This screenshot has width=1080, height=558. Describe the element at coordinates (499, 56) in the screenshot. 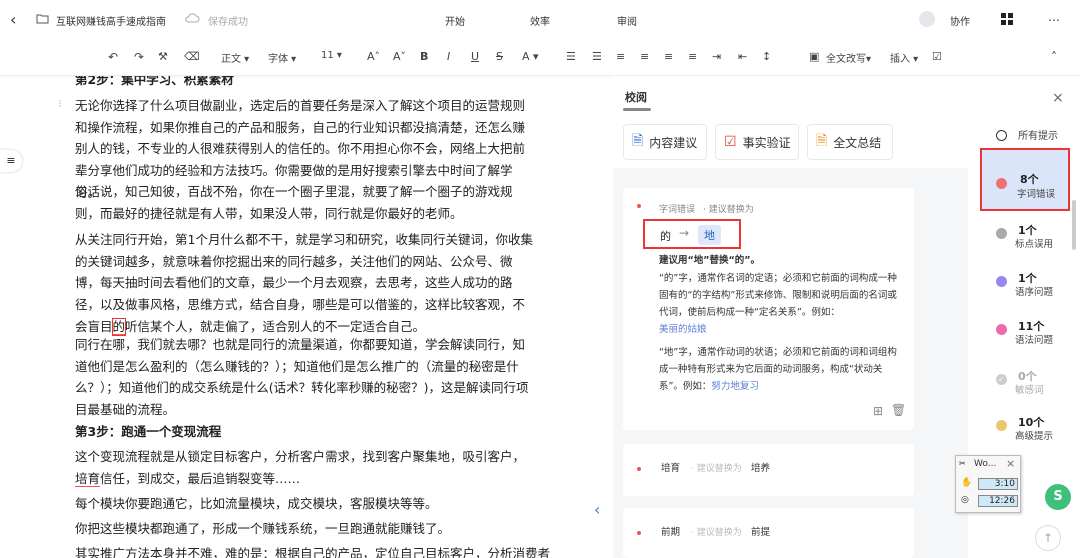

I see `strikethrough-icon: S` at that location.